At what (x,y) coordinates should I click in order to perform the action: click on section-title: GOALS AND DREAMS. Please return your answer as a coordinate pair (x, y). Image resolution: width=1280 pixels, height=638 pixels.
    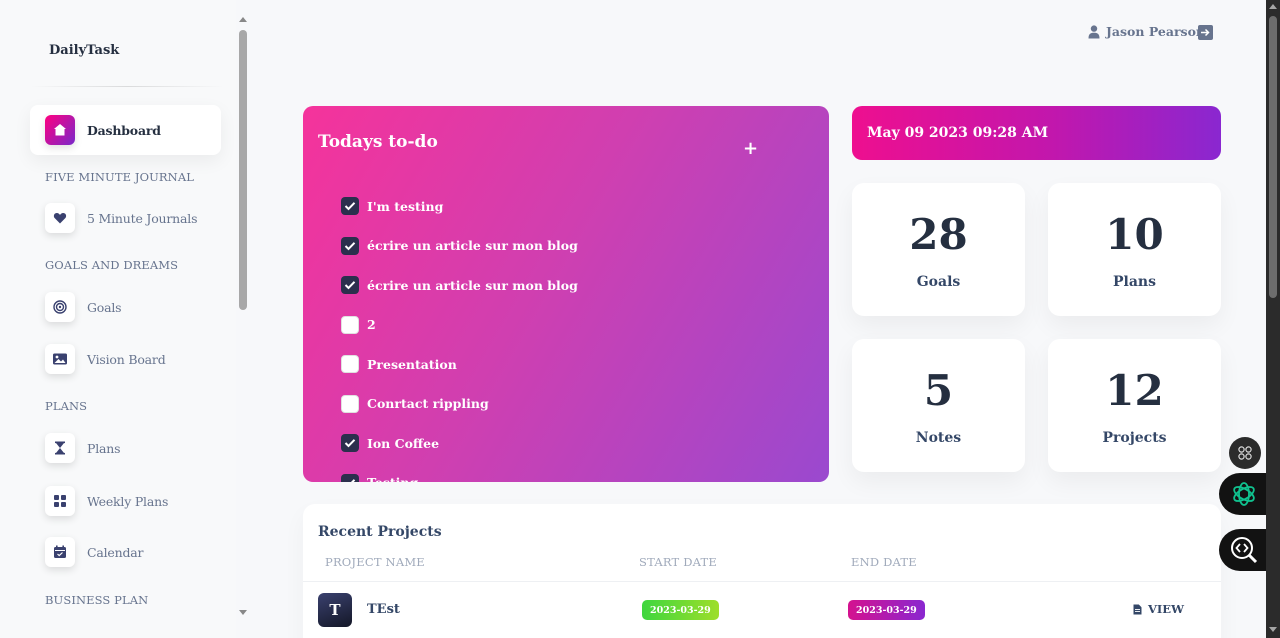
    Looking at the image, I should click on (112, 265).